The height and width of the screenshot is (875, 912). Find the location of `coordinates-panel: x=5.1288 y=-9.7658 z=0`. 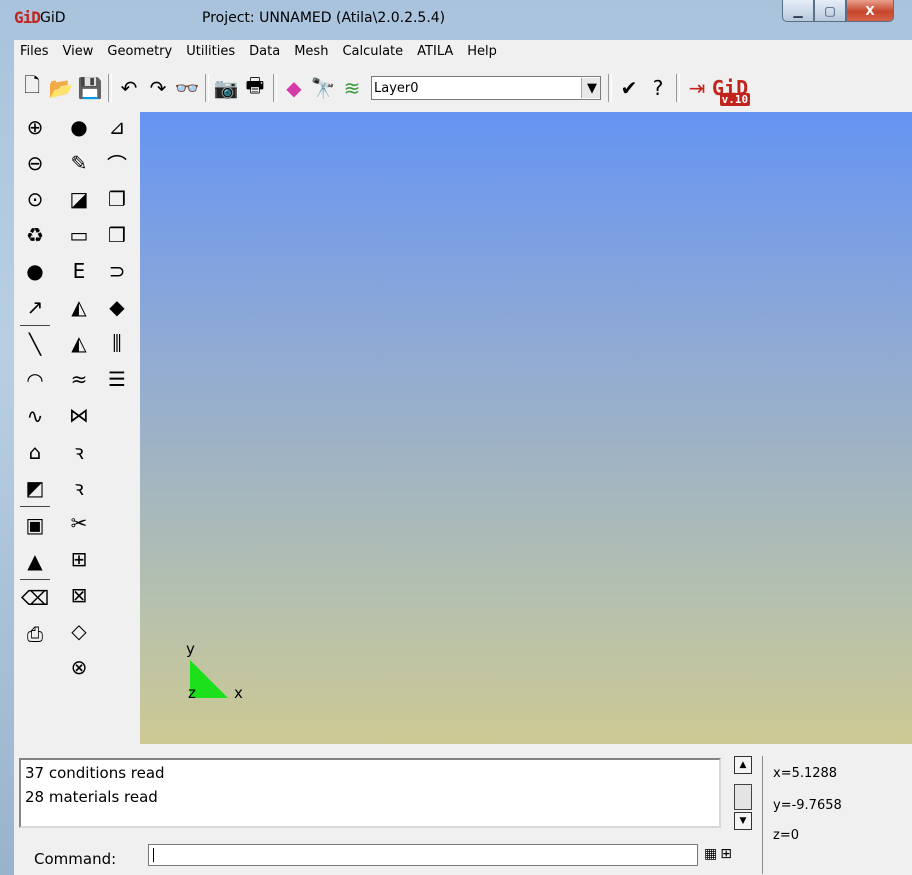

coordinates-panel: x=5.1288 y=-9.7658 z=0 is located at coordinates (837, 815).